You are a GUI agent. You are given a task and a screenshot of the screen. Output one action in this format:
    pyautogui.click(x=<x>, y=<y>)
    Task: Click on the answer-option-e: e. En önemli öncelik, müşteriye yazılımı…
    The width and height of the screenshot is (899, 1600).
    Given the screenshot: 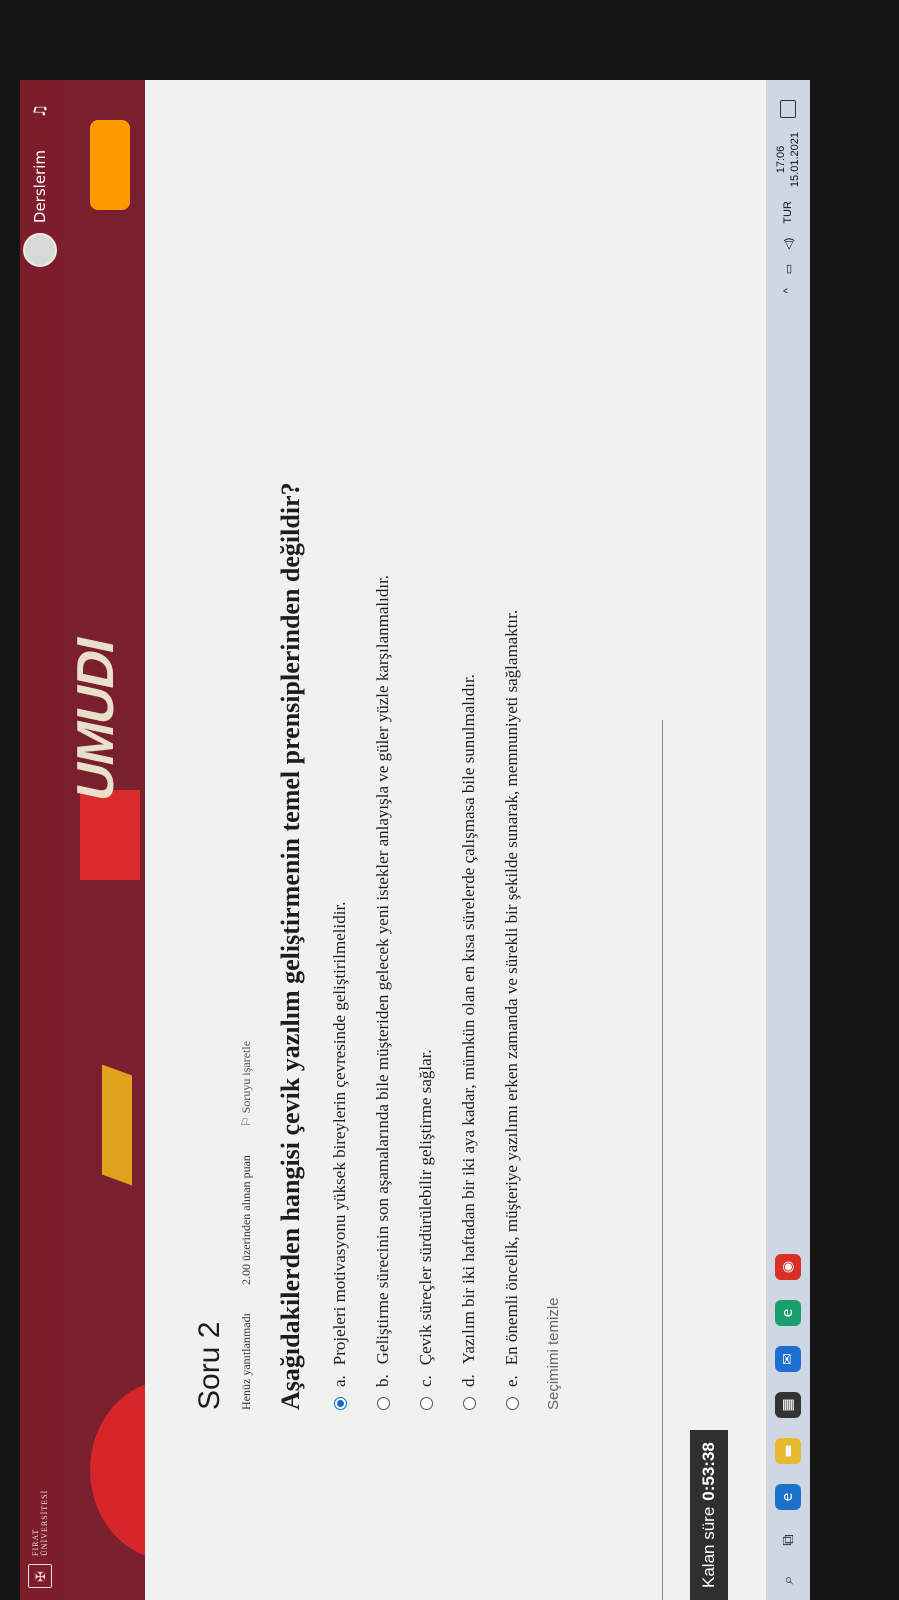 What is the action you would take?
    pyautogui.click(x=512, y=810)
    